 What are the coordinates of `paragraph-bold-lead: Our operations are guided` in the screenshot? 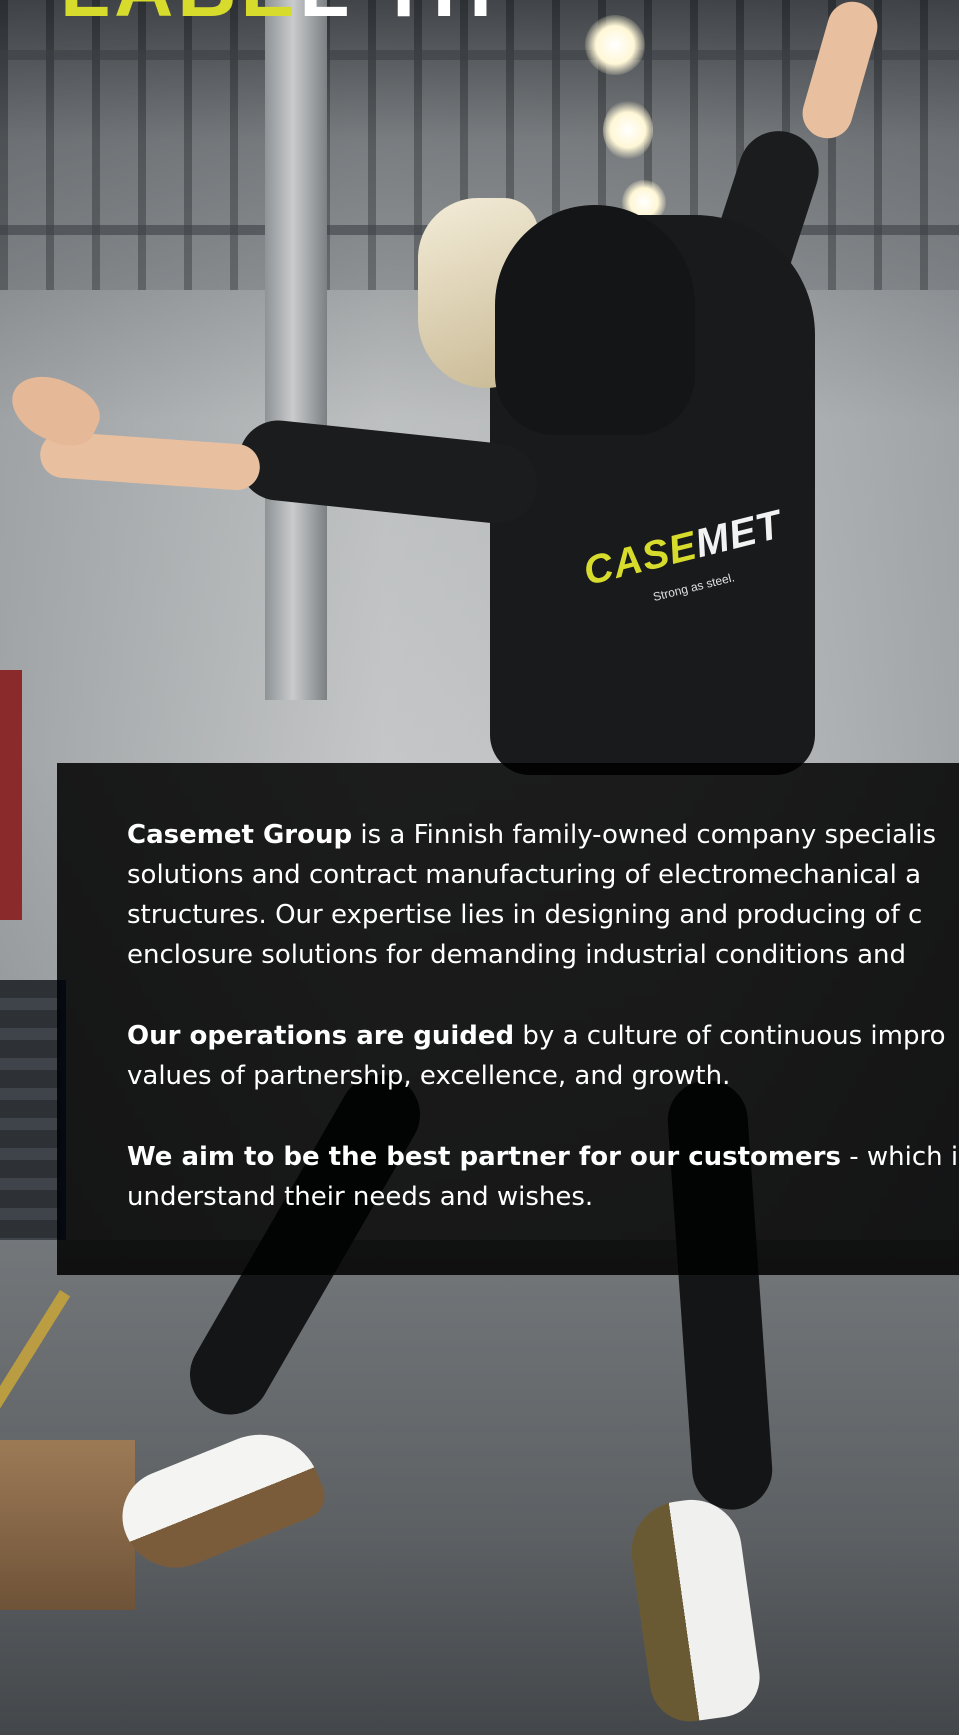 It's located at (321, 1036).